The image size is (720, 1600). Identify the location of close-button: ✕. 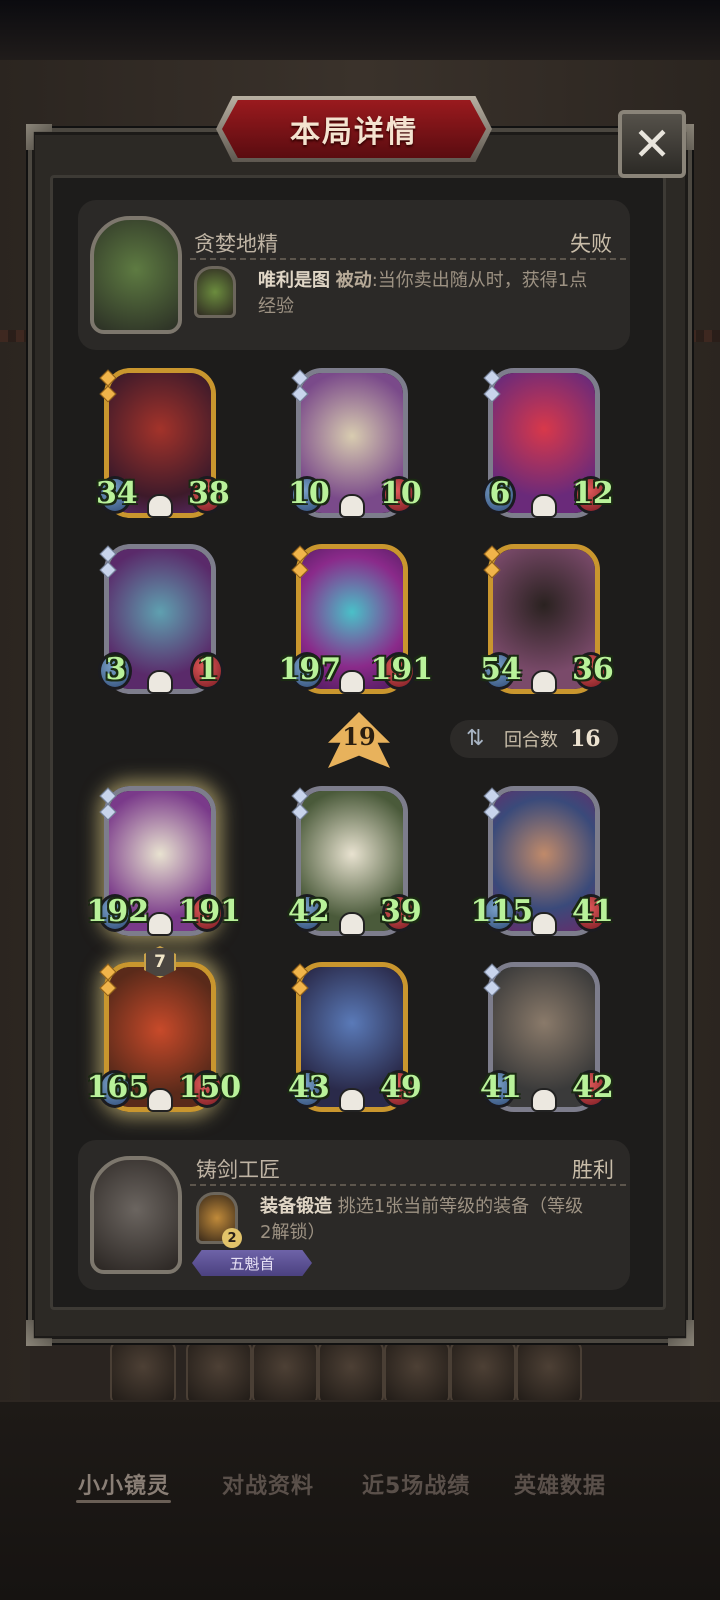
(652, 144).